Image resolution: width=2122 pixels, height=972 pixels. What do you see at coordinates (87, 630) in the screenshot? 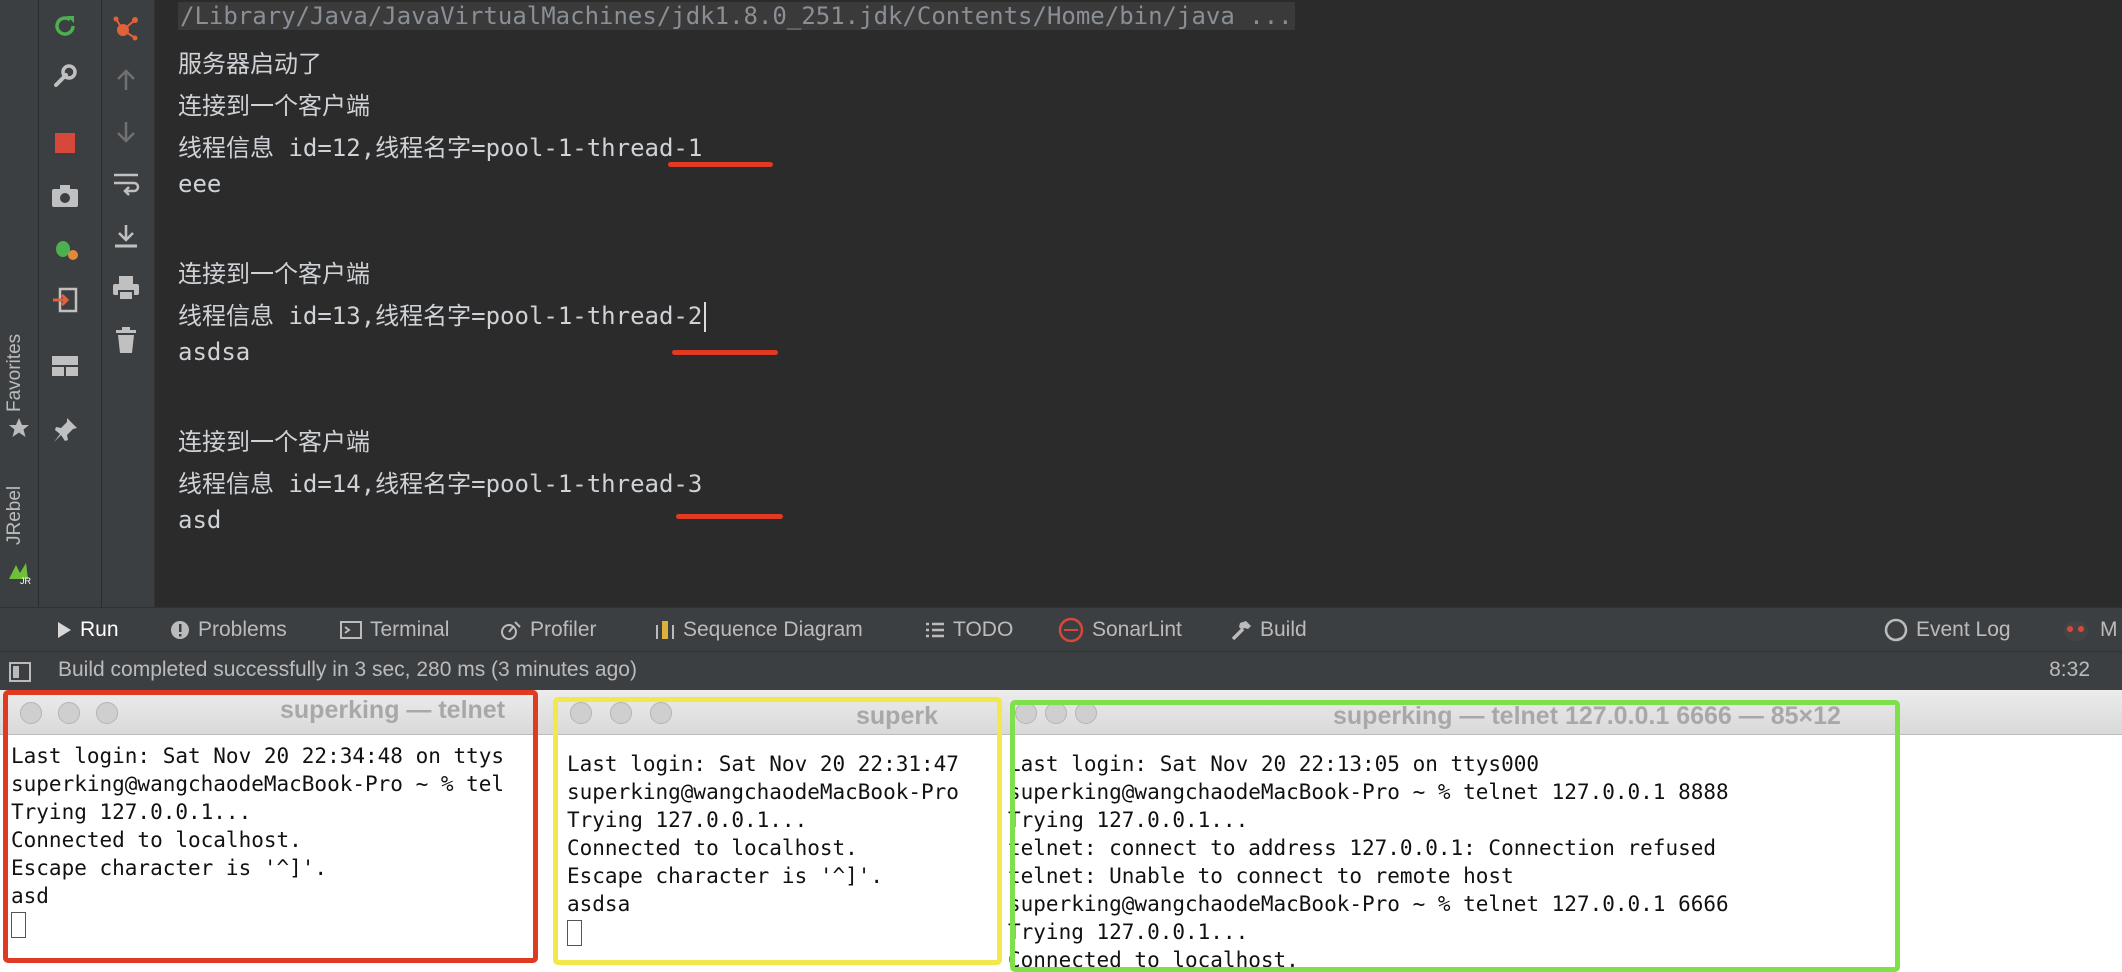
I see `tab-run: Run` at bounding box center [87, 630].